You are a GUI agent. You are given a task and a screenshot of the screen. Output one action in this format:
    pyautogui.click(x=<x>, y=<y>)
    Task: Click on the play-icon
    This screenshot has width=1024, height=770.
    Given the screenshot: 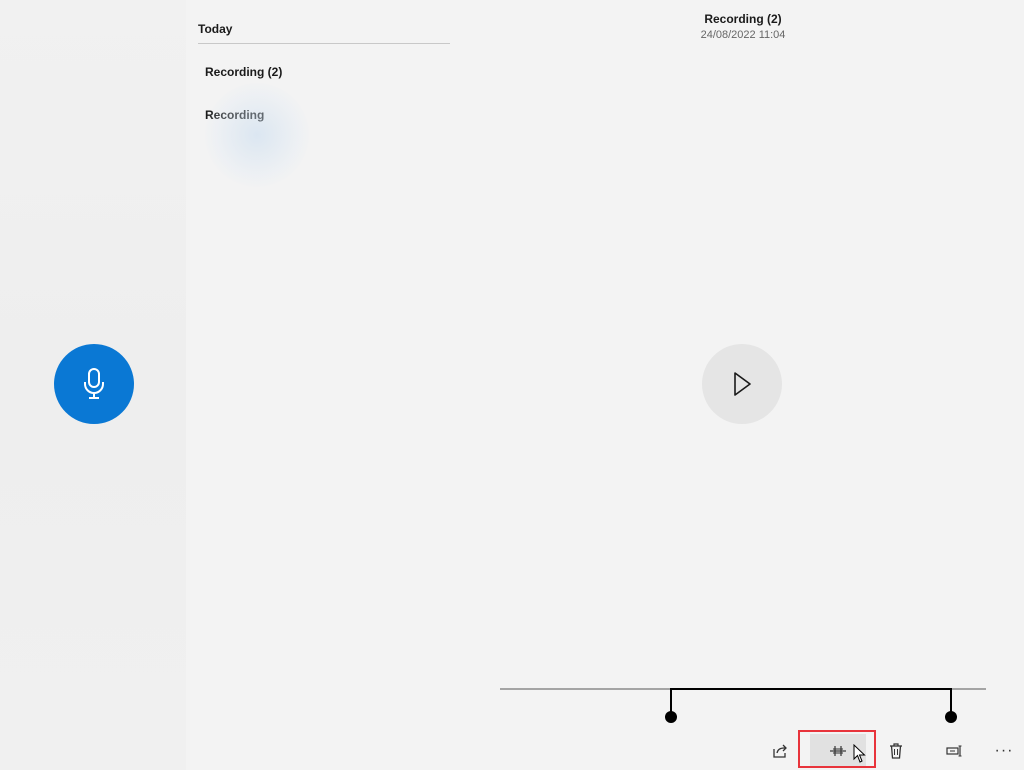 What is the action you would take?
    pyautogui.click(x=742, y=384)
    